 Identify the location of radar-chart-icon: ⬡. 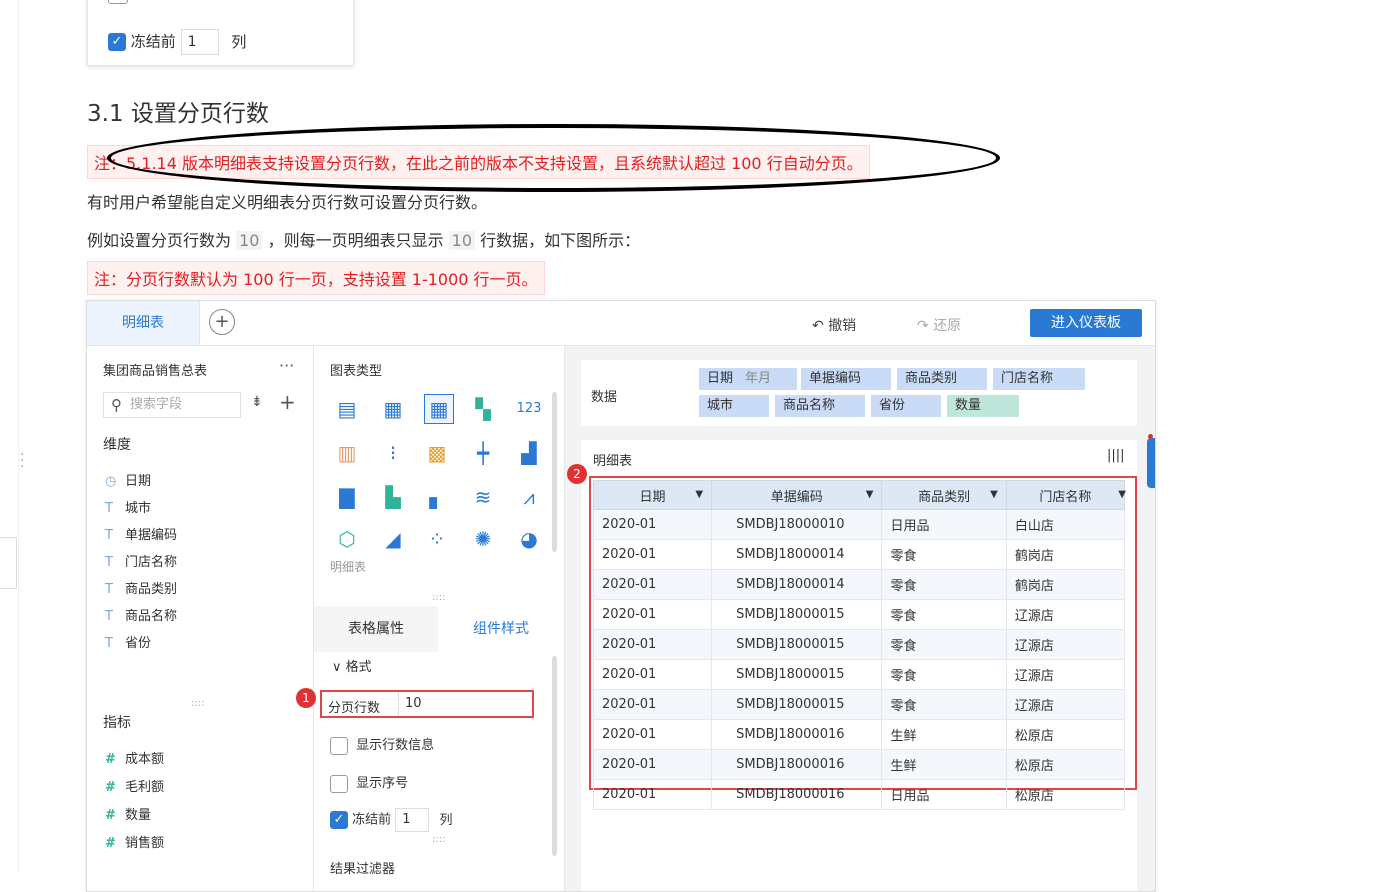
(347, 539).